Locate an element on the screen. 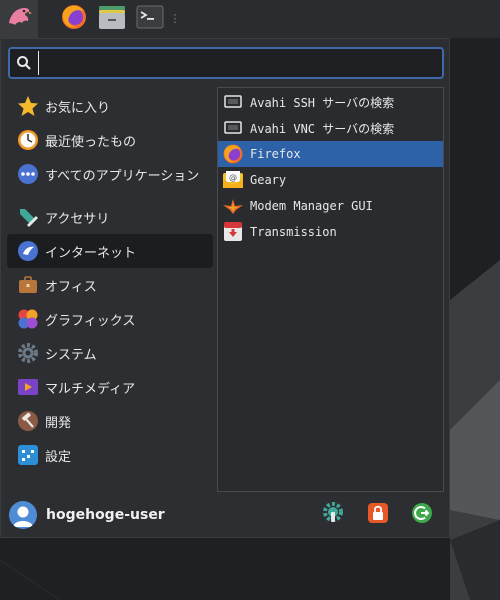 Image resolution: width=500 pixels, height=600 pixels. avatar is located at coordinates (23, 515).